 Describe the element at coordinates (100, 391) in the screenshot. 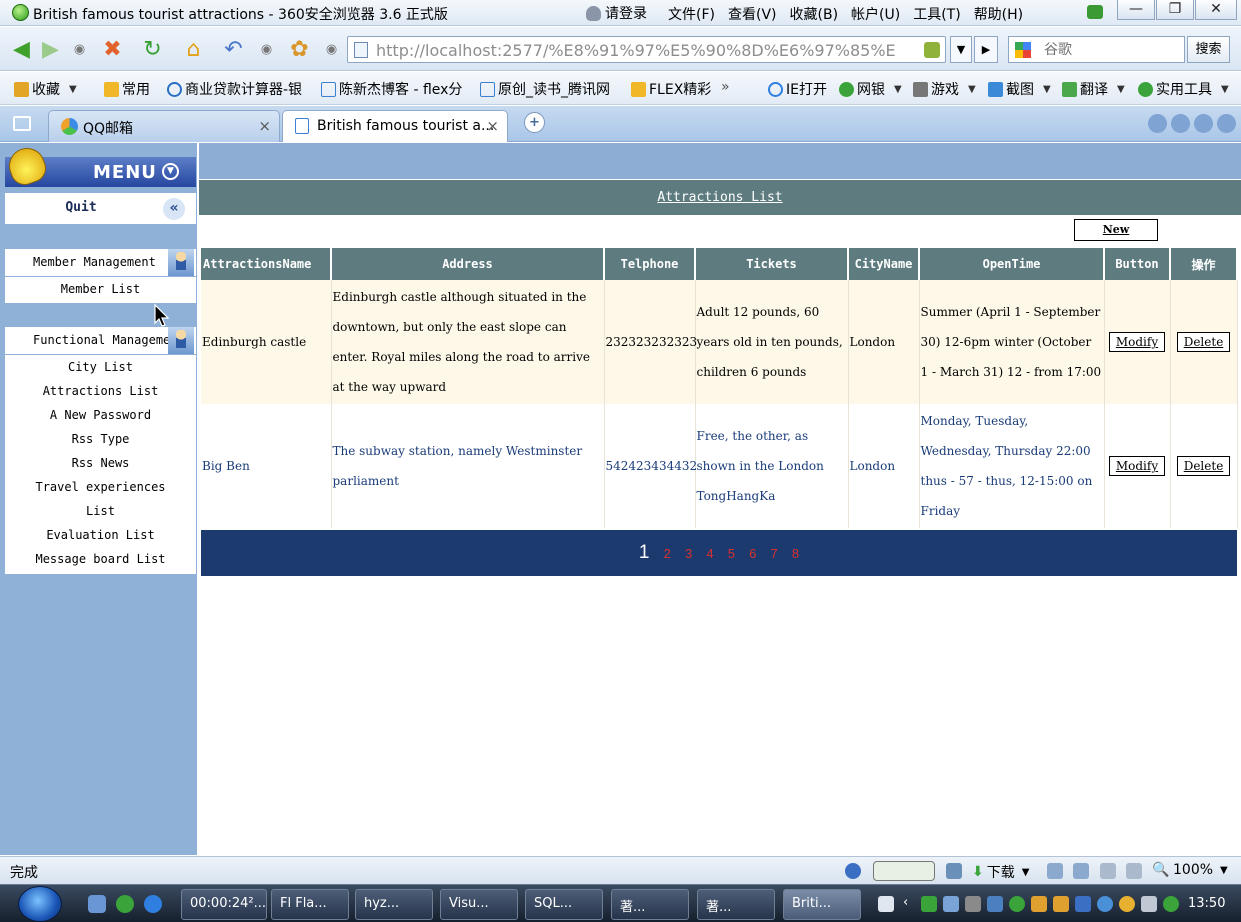

I see `sidebar-item-attractions-list: Attractions List` at that location.